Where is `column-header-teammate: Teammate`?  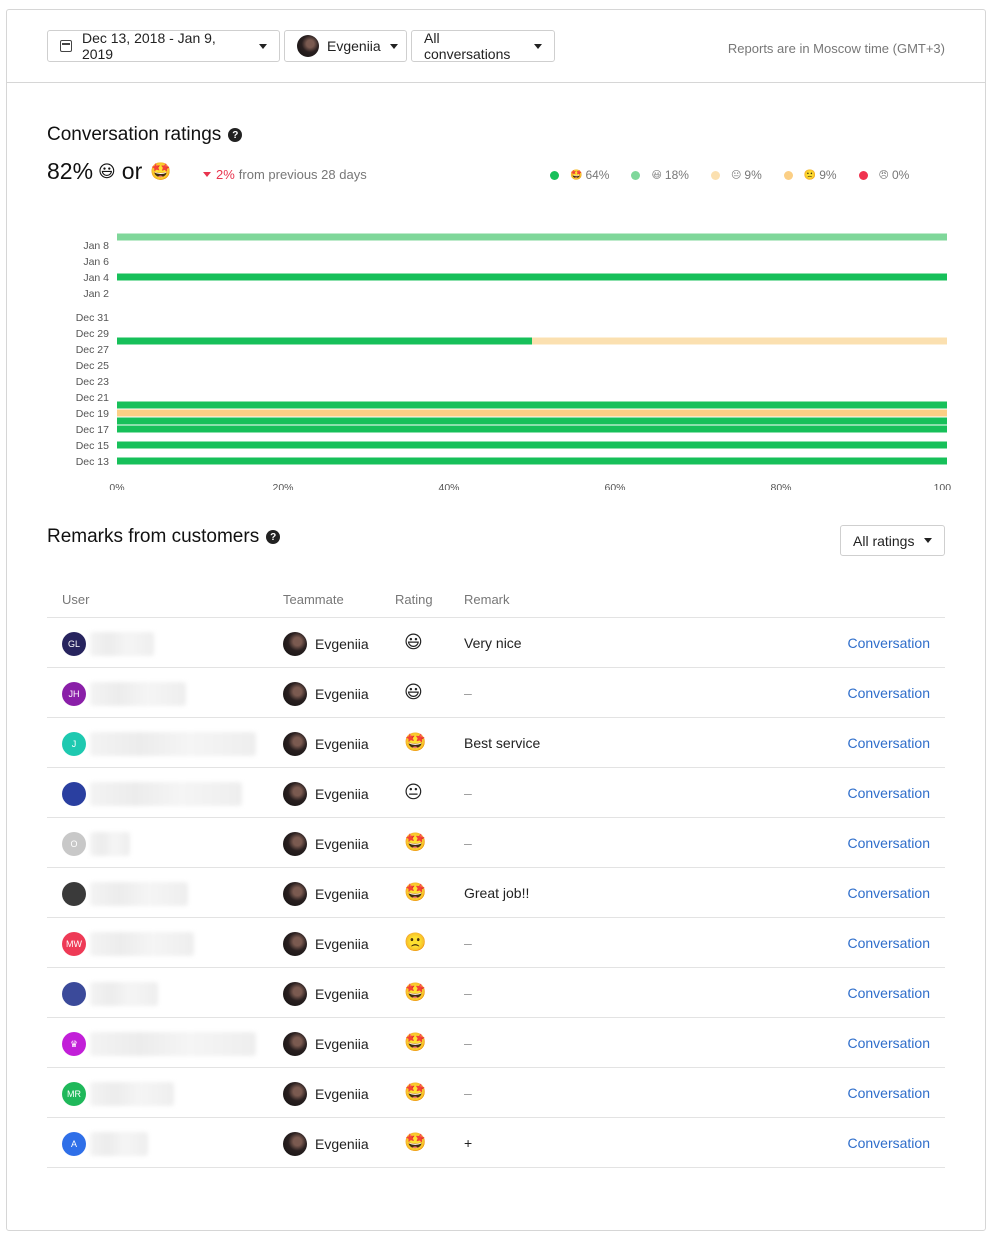
column-header-teammate: Teammate is located at coordinates (313, 599).